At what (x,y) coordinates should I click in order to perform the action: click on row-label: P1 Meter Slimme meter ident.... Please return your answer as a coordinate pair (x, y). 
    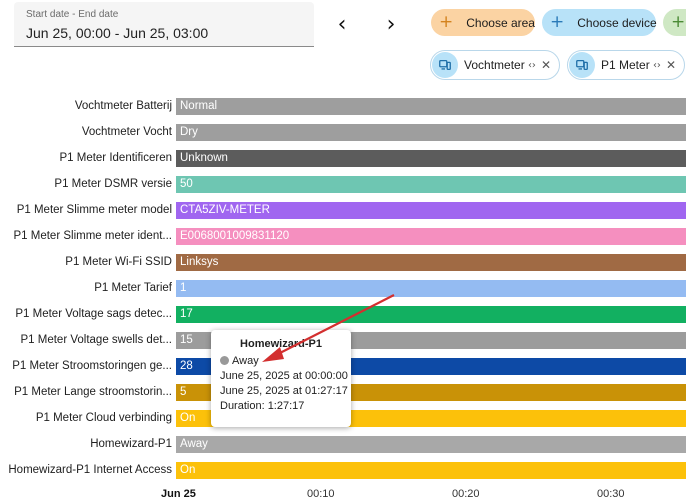
    Looking at the image, I should click on (93, 236).